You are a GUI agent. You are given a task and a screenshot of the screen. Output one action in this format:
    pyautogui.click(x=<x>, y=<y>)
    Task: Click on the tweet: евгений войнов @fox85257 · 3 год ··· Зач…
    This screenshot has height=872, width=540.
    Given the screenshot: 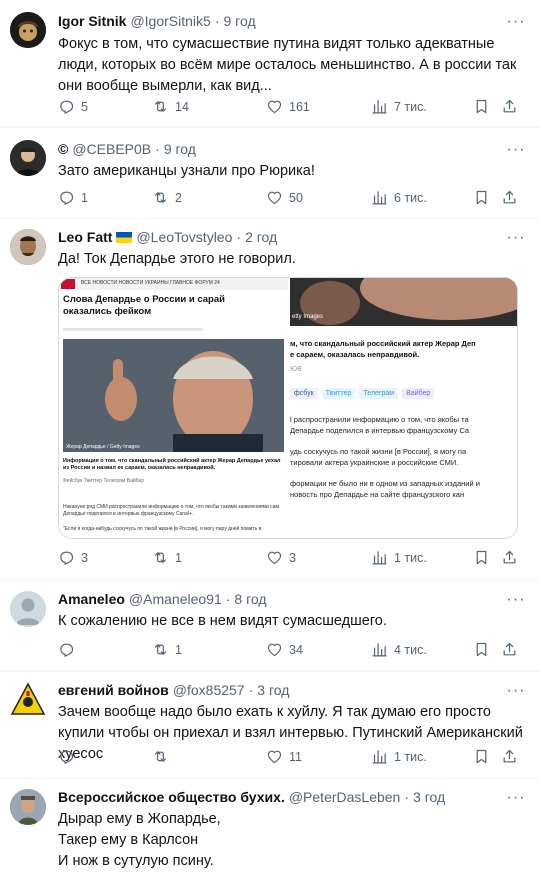 What is the action you would take?
    pyautogui.click(x=270, y=725)
    